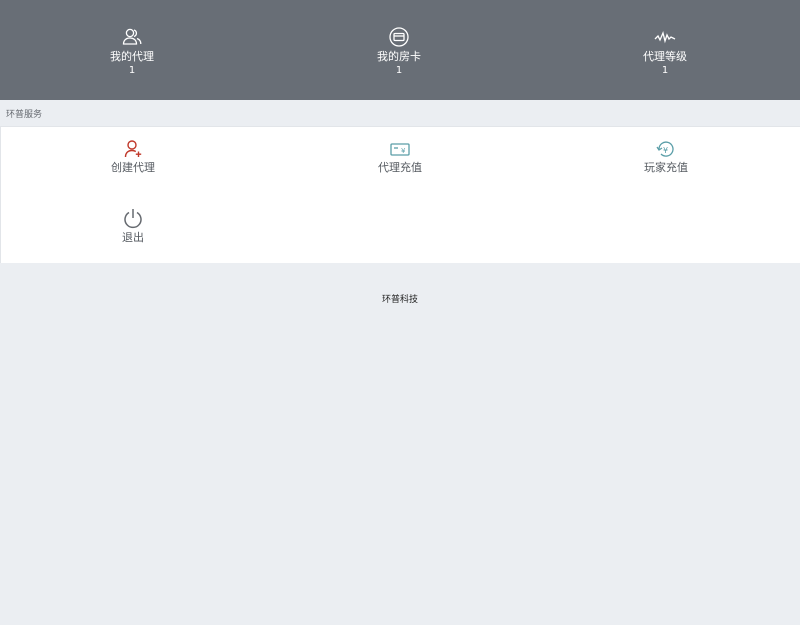  I want to click on create-agent-button: 创建代理, so click(133, 157).